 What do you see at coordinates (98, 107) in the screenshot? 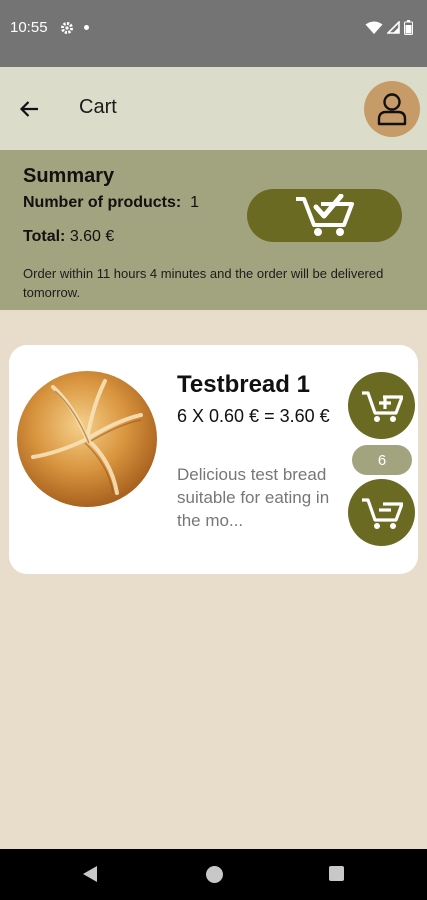
I see `page-title: Cart` at bounding box center [98, 107].